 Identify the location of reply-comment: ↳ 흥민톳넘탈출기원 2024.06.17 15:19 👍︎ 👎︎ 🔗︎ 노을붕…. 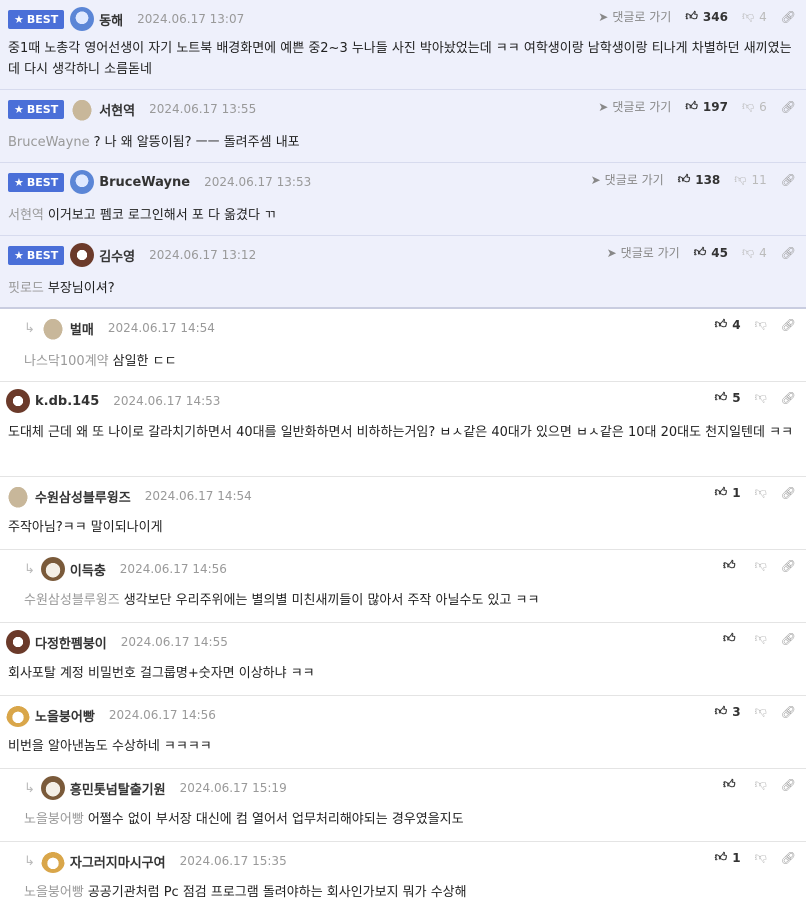
(403, 805).